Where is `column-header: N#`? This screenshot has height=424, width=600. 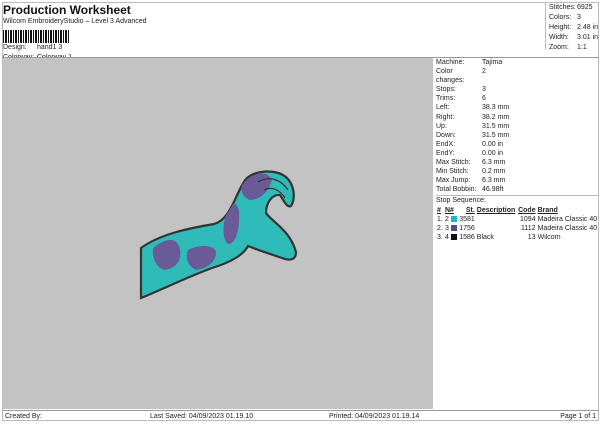 column-header: N# is located at coordinates (449, 211).